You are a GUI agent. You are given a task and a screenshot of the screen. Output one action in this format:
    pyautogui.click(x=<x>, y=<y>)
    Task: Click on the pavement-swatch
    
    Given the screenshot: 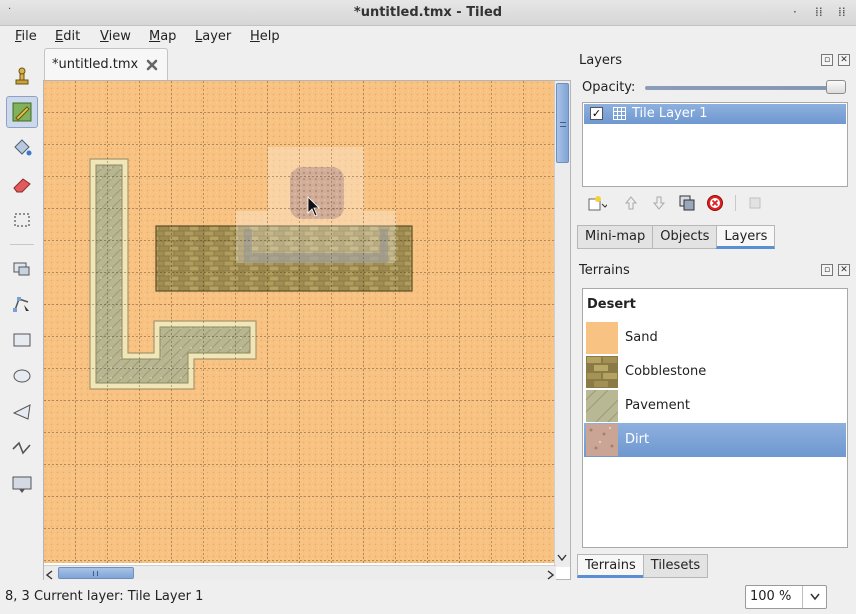 What is the action you would take?
    pyautogui.click(x=602, y=406)
    